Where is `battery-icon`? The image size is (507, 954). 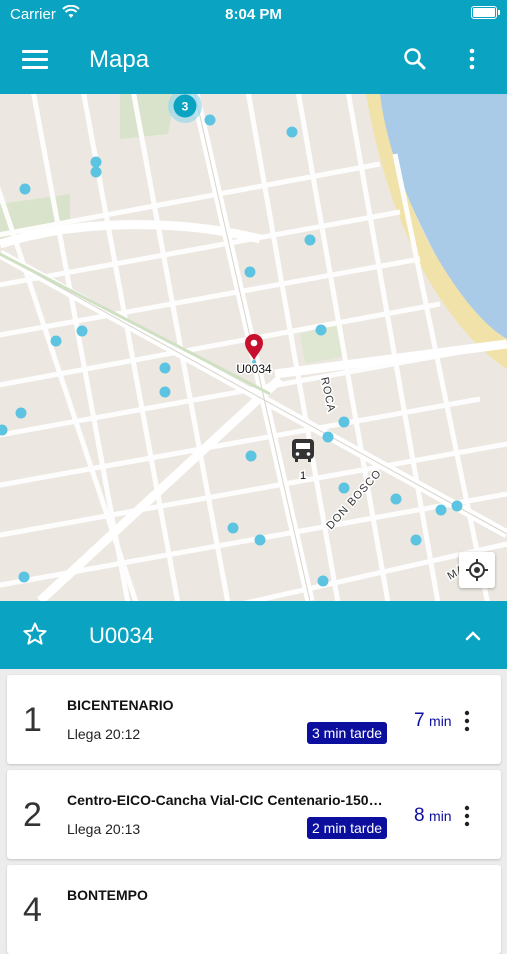 battery-icon is located at coordinates (485, 12).